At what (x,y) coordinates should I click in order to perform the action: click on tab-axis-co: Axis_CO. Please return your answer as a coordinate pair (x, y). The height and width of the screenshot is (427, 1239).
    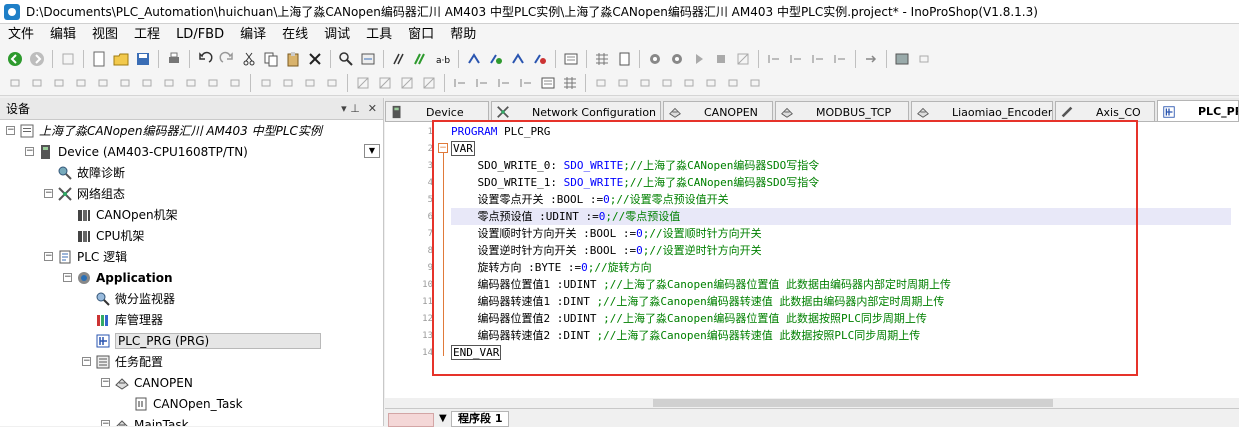
    Looking at the image, I should click on (1105, 111).